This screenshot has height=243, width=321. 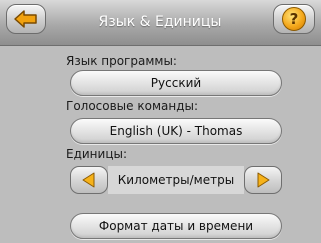 I want to click on units-next-button, so click(x=263, y=180).